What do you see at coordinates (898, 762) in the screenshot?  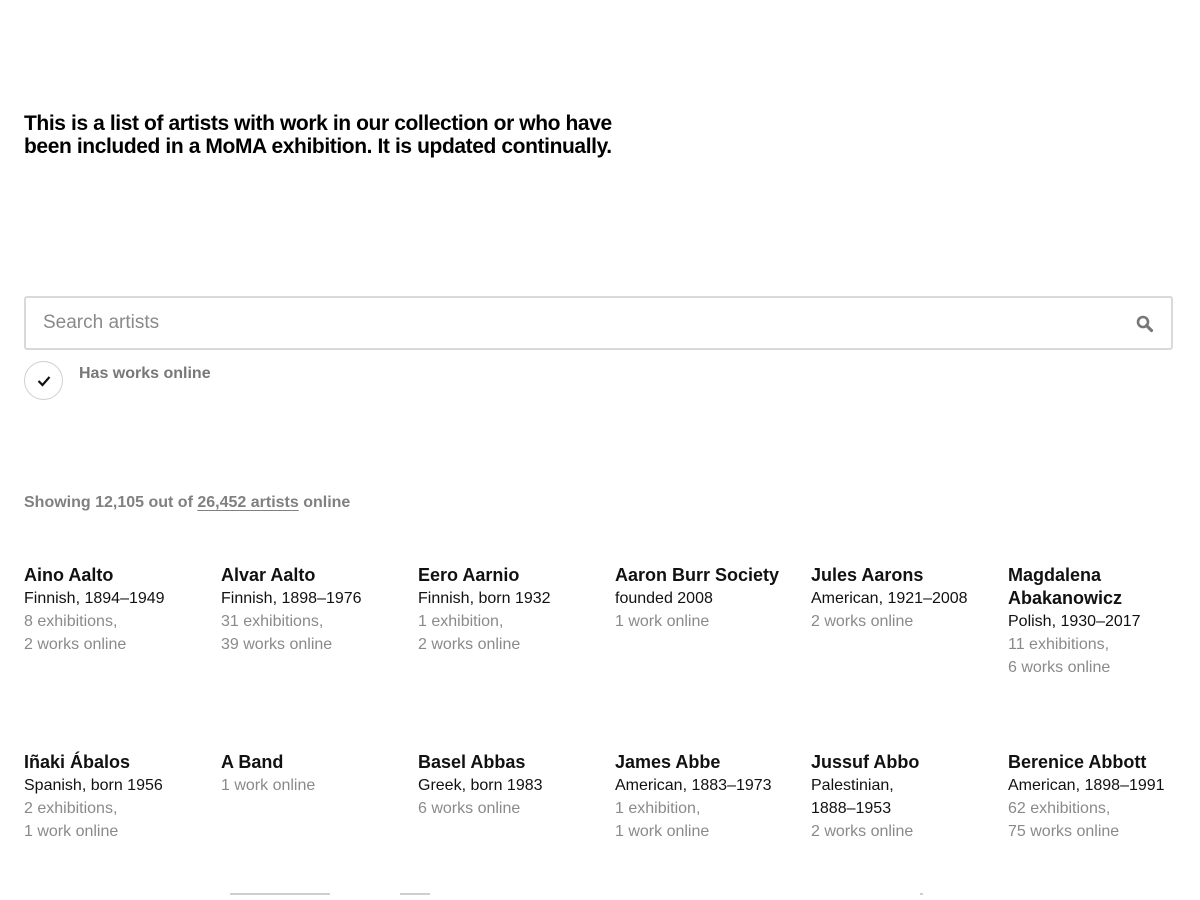 I see `artist-name: Jussuf Abbo` at bounding box center [898, 762].